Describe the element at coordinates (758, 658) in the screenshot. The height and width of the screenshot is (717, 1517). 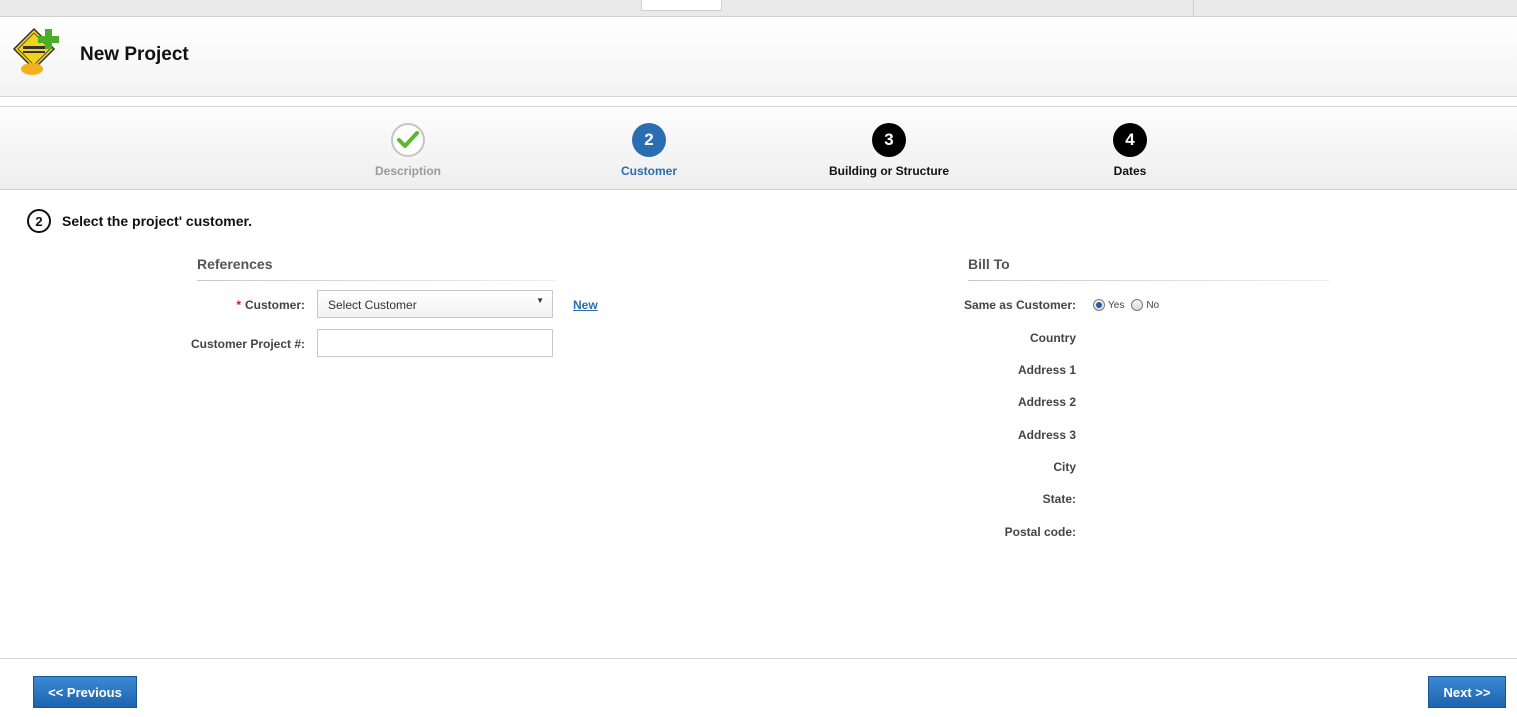
I see `footer-divider` at that location.